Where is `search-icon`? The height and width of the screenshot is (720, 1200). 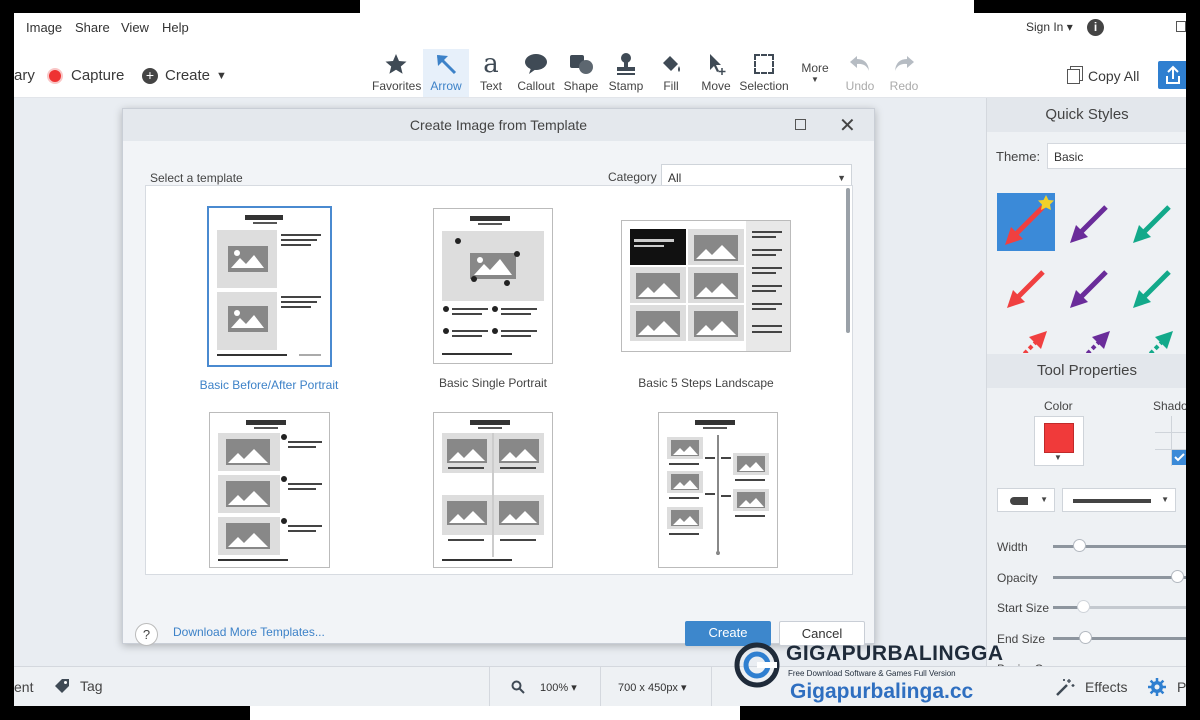
search-icon is located at coordinates (518, 687).